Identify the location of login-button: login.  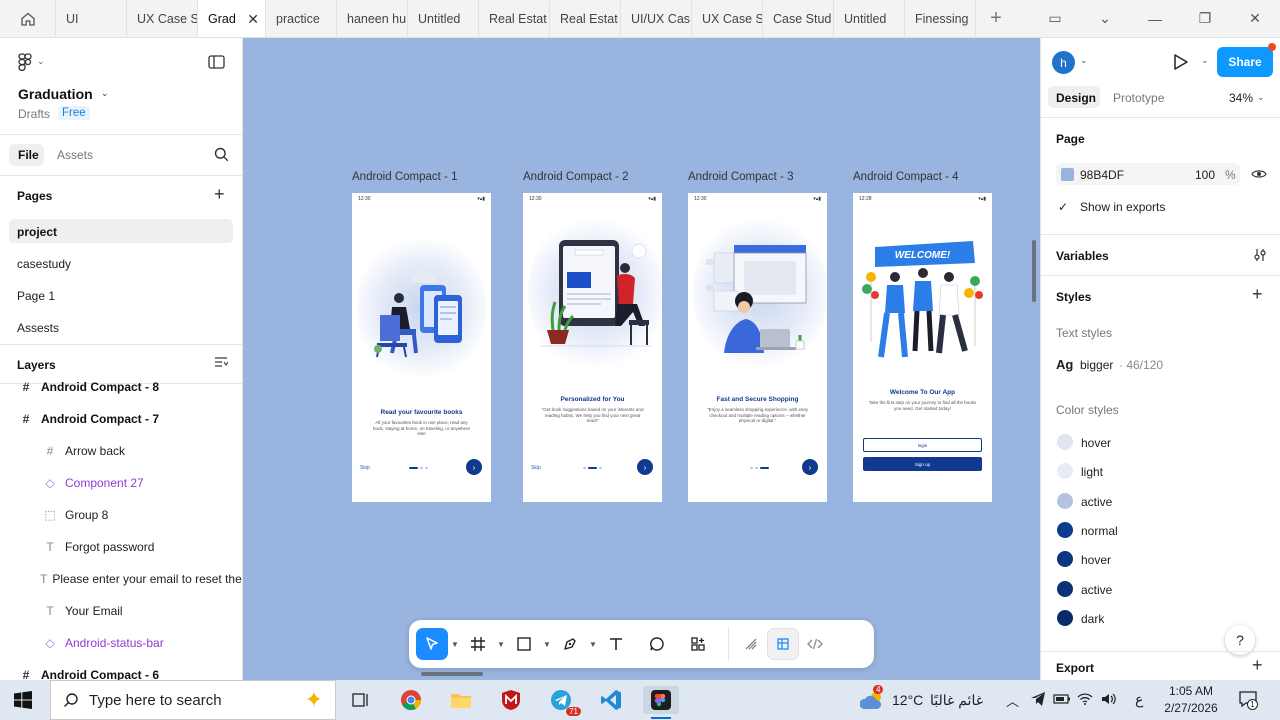
(922, 445).